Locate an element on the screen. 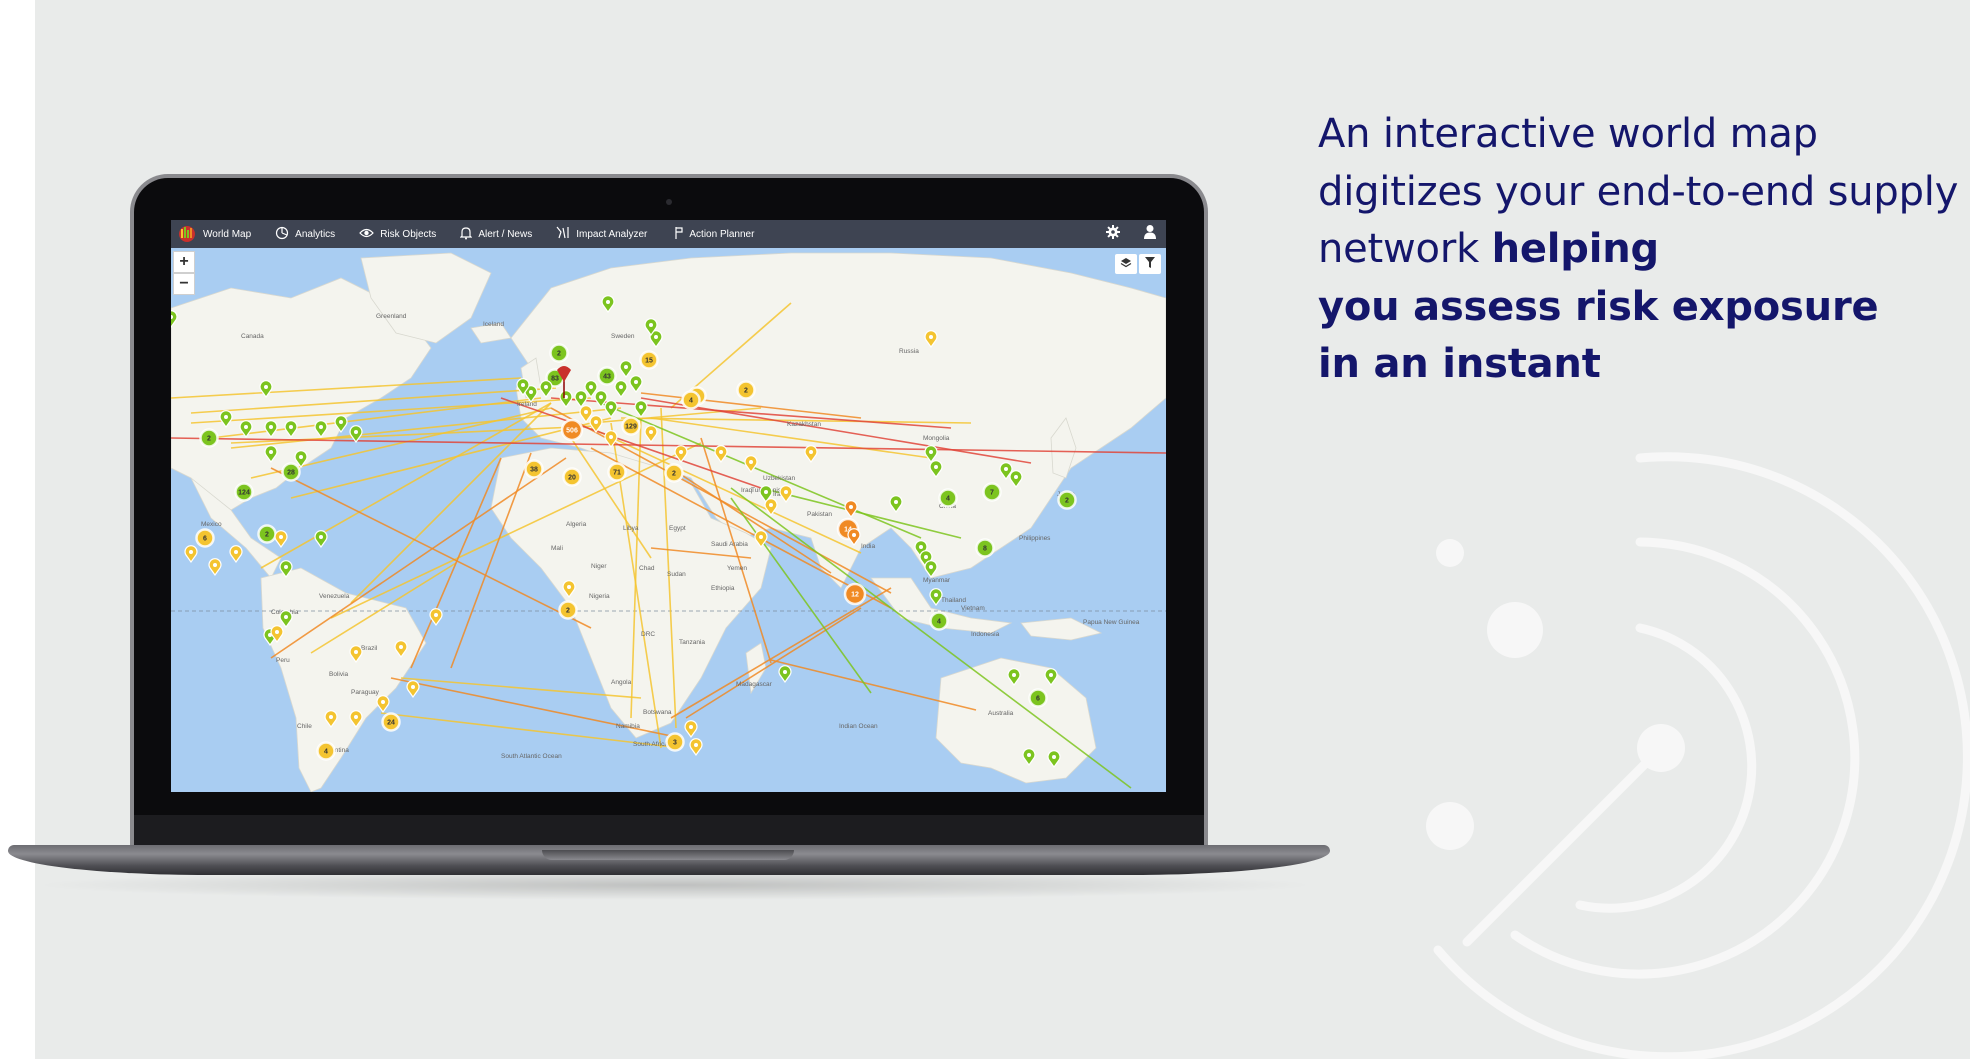 The image size is (1970, 1059). place-label: Canada is located at coordinates (252, 336).